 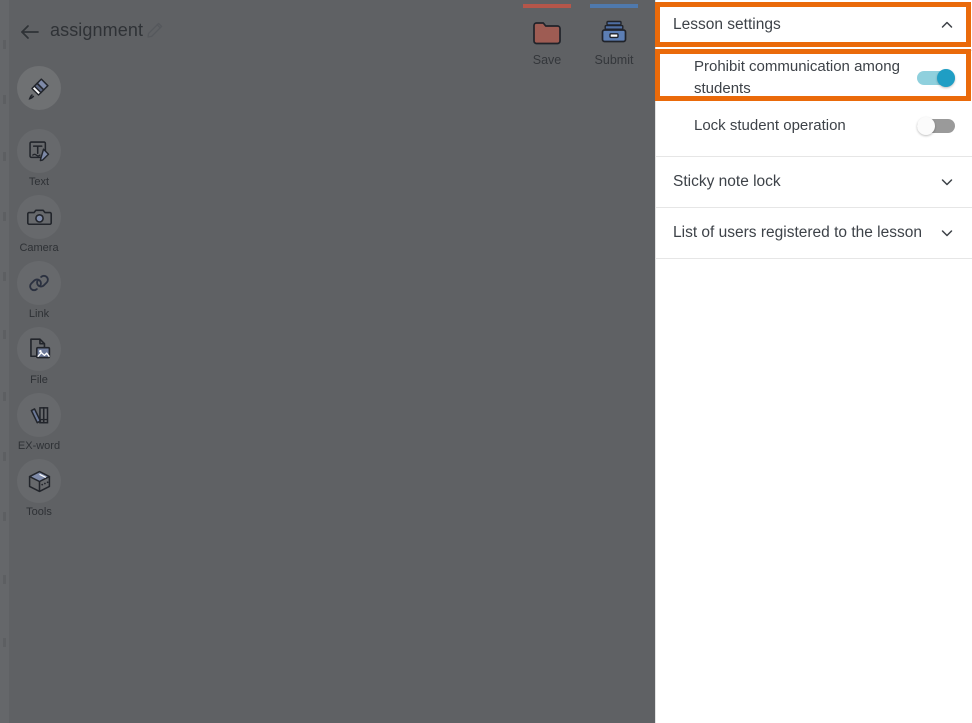 I want to click on tool-link: Link, so click(x=39, y=291).